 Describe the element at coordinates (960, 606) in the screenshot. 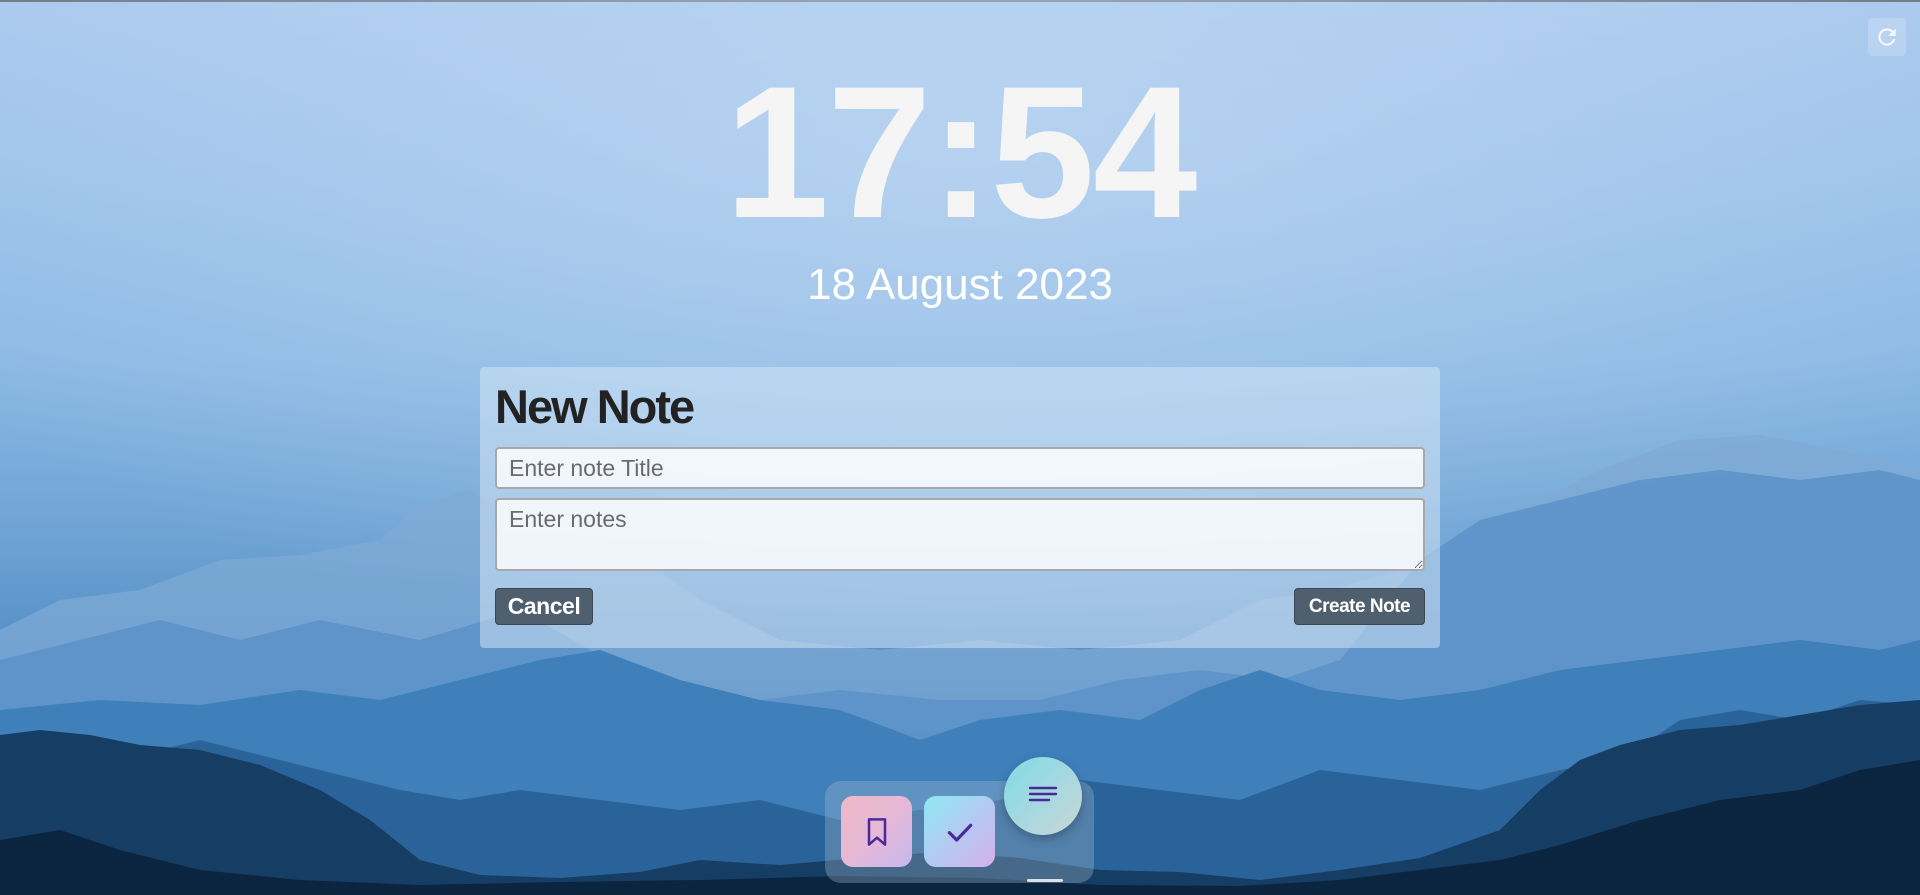

I see `note-actions: Cancel Create Note` at that location.